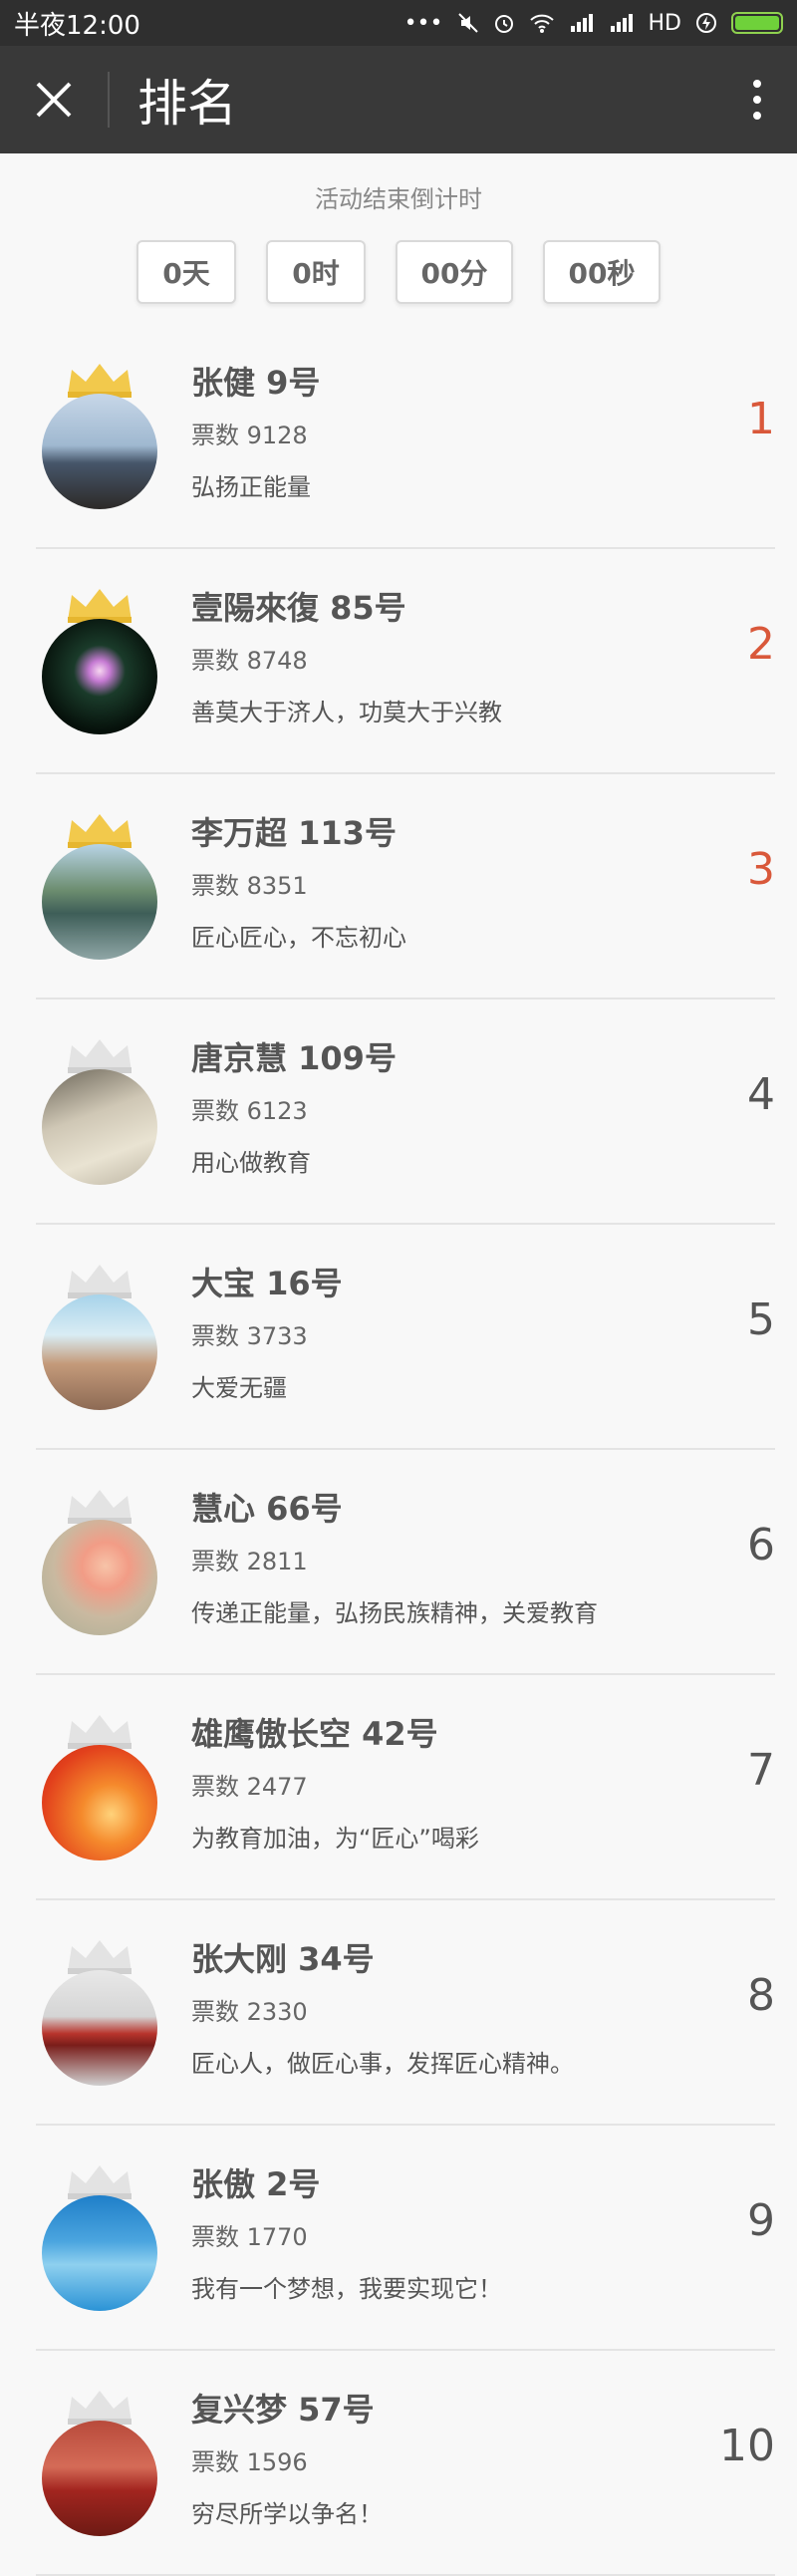  I want to click on entry-rank: 6, so click(761, 1545).